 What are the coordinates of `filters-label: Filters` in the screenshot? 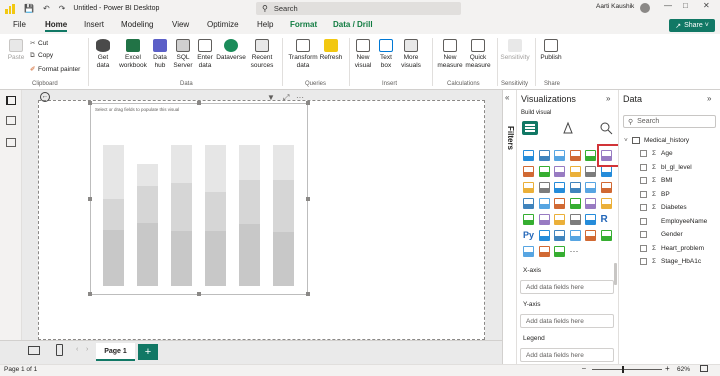 It's located at (510, 138).